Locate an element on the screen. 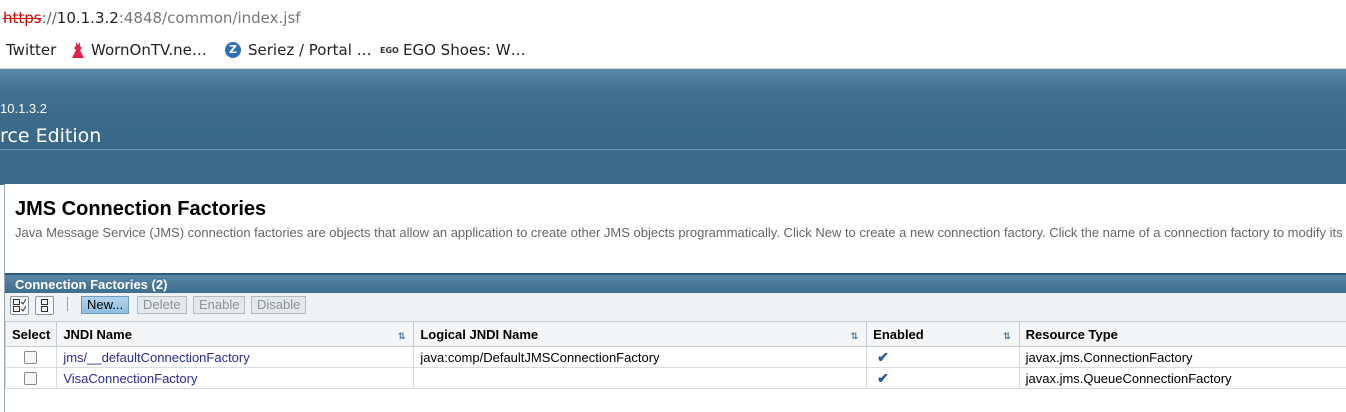  jndi-name-cell: jms/__defaultConnectionFactory is located at coordinates (235, 357).